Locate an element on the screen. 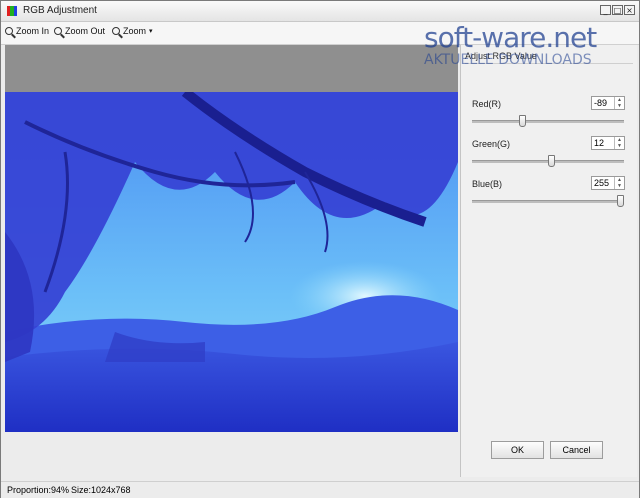 The image size is (642, 500). blue-value: 255 is located at coordinates (603, 183).